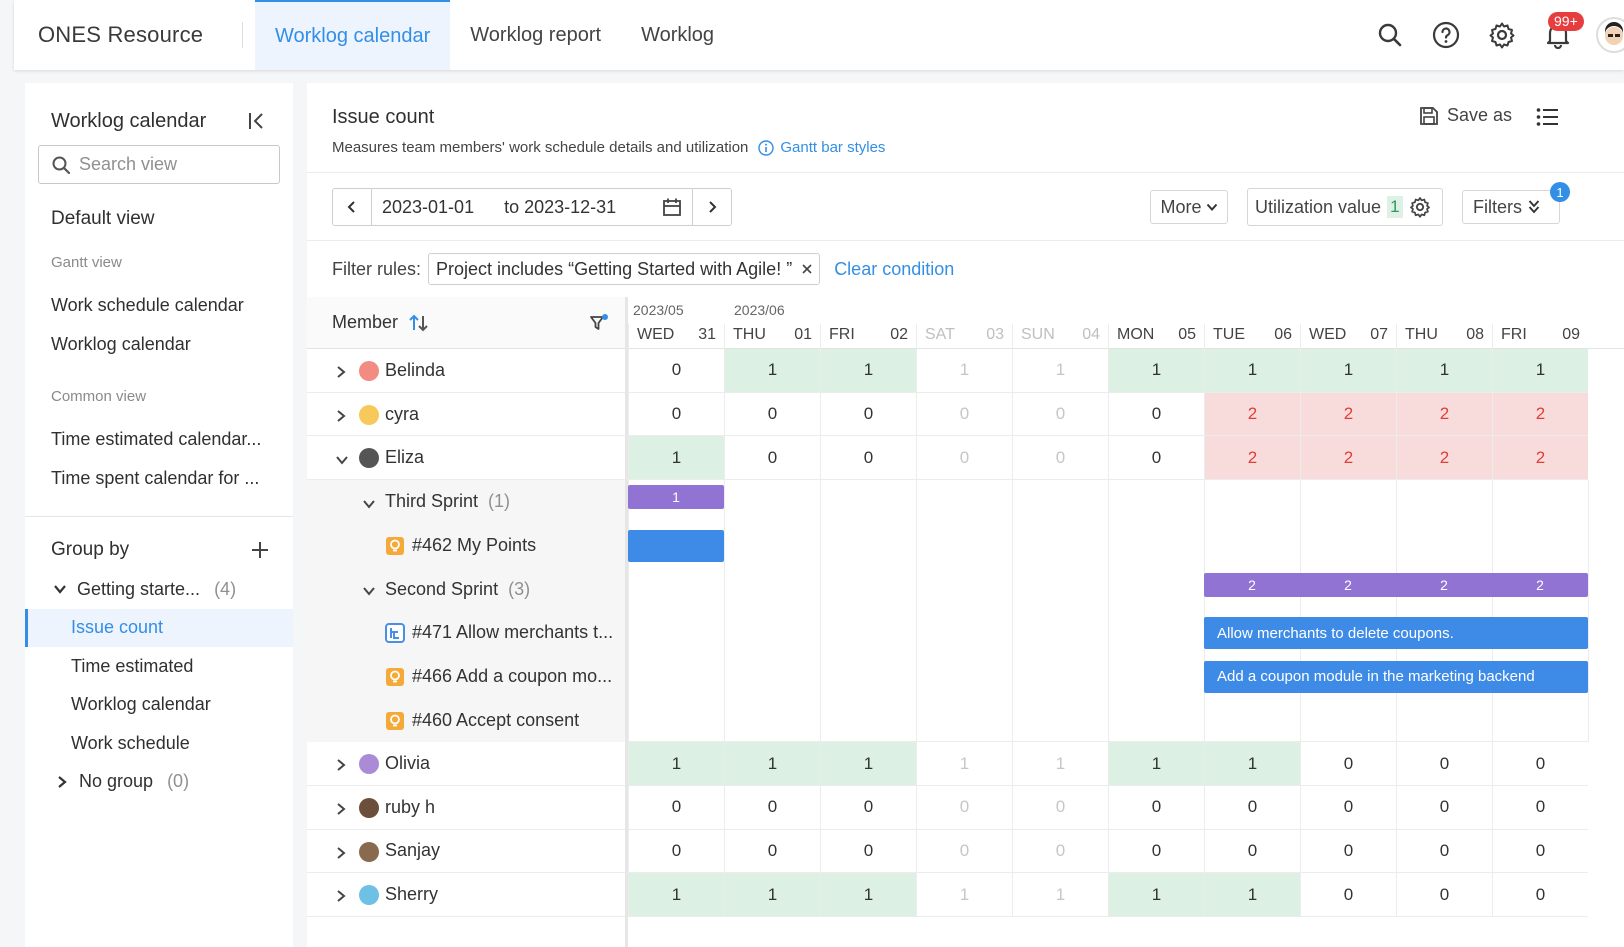 Image resolution: width=1624 pixels, height=947 pixels. What do you see at coordinates (1345, 207) in the screenshot?
I see `utilization-value-button: Utilization value 1` at bounding box center [1345, 207].